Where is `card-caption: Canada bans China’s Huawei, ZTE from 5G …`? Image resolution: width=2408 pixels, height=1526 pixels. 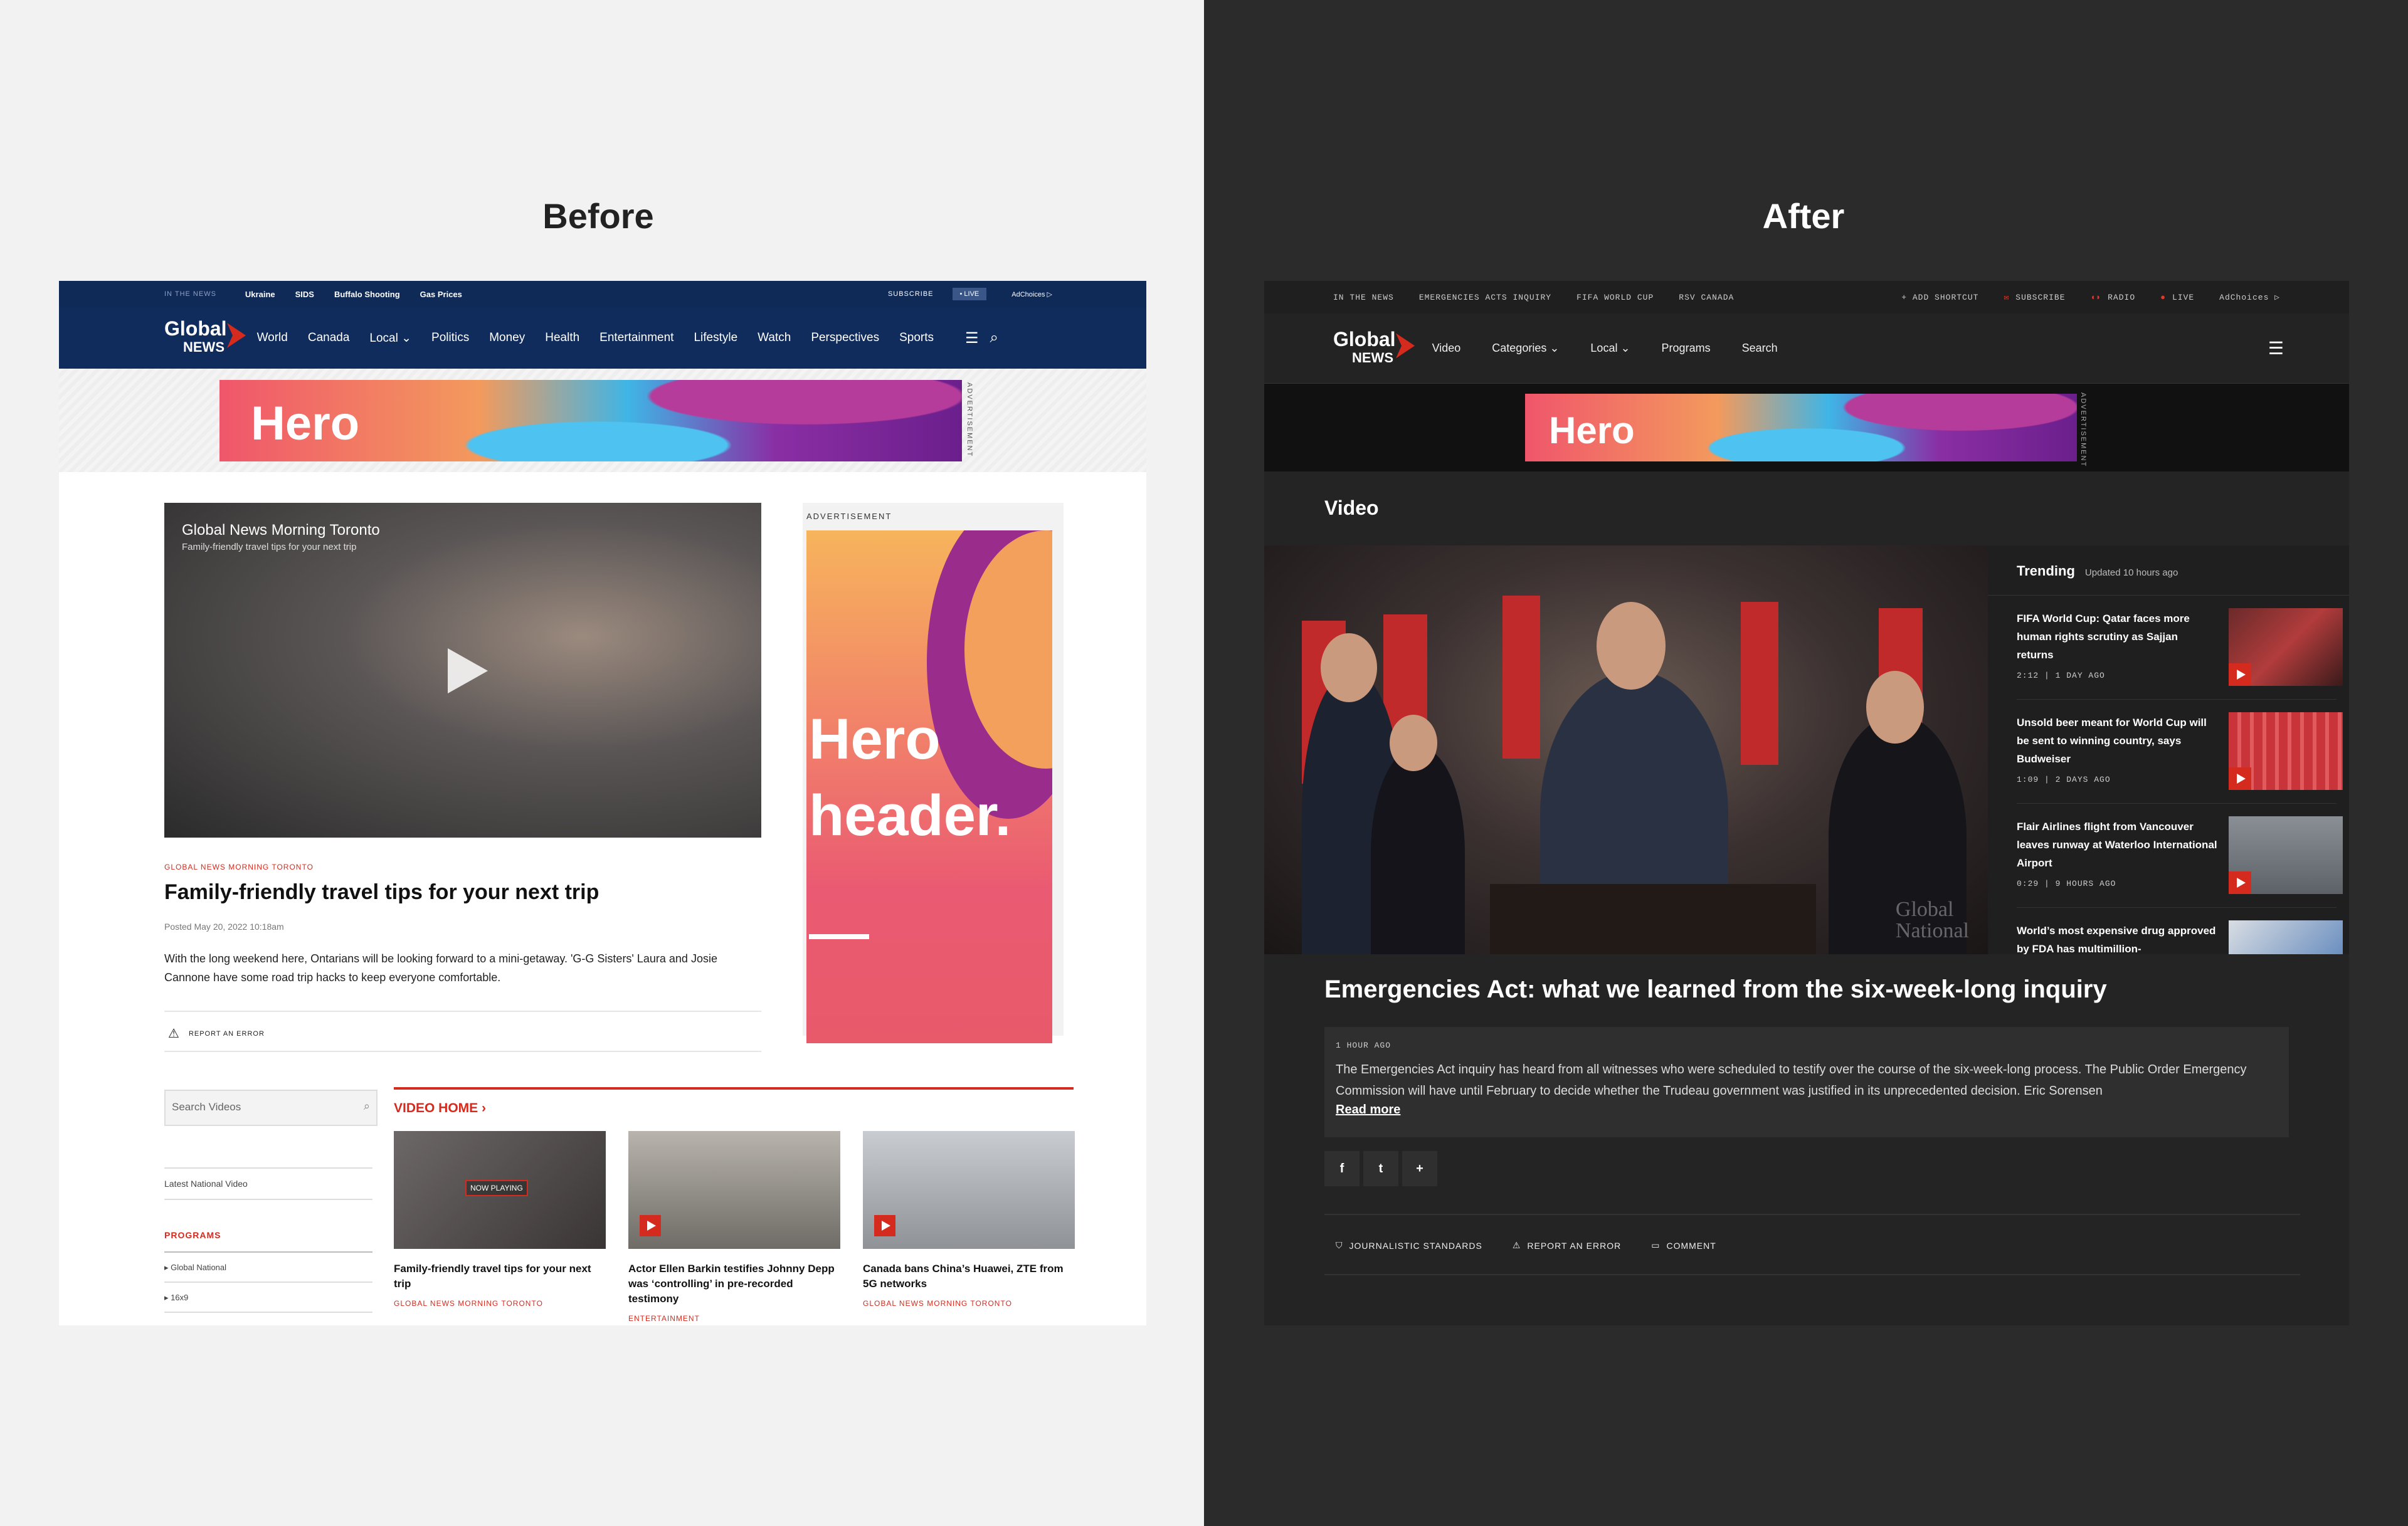
card-caption: Canada bans China’s Huawei, ZTE from 5G … is located at coordinates (969, 1276).